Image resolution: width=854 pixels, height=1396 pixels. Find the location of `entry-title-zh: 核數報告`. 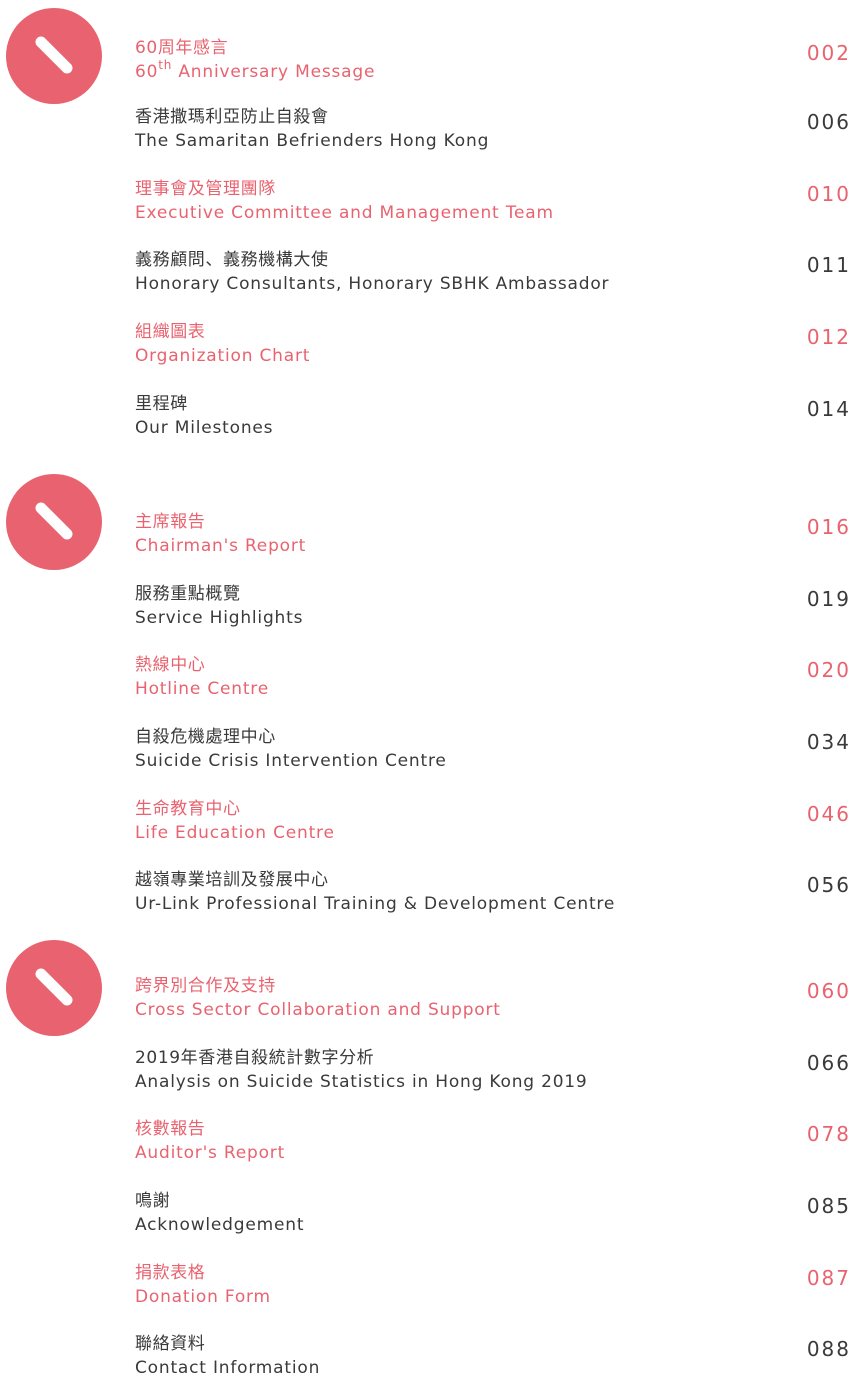

entry-title-zh: 核數報告 is located at coordinates (170, 1129).